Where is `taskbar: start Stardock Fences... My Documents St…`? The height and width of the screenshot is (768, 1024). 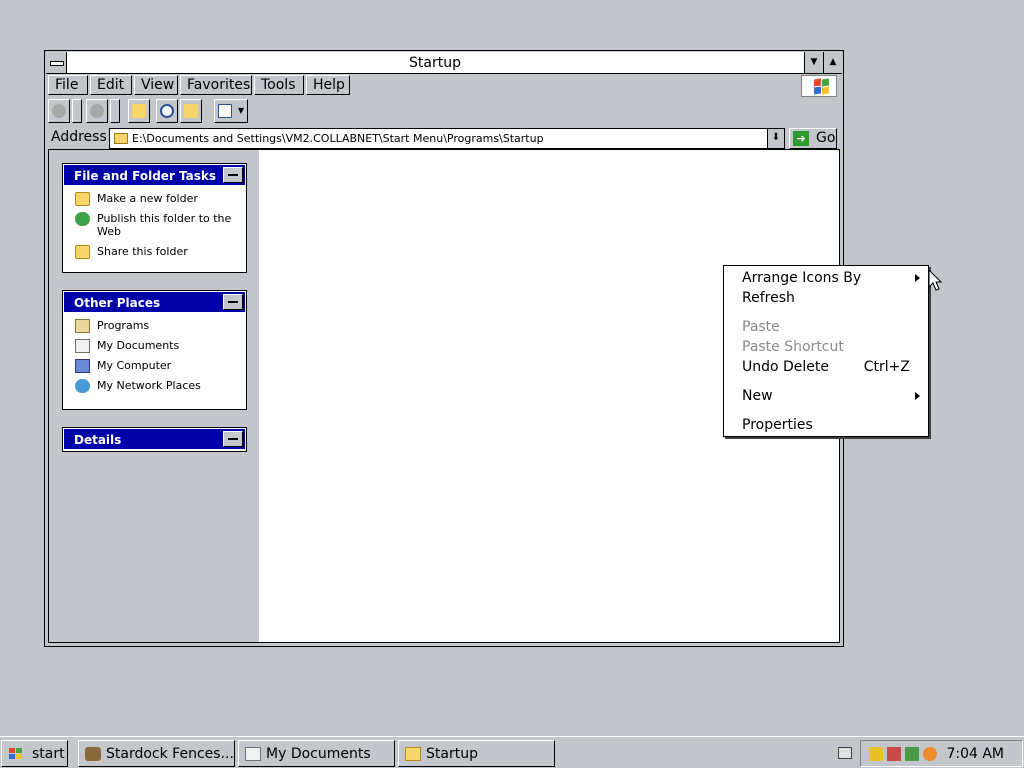
taskbar: start Stardock Fences... My Documents St… is located at coordinates (512, 752).